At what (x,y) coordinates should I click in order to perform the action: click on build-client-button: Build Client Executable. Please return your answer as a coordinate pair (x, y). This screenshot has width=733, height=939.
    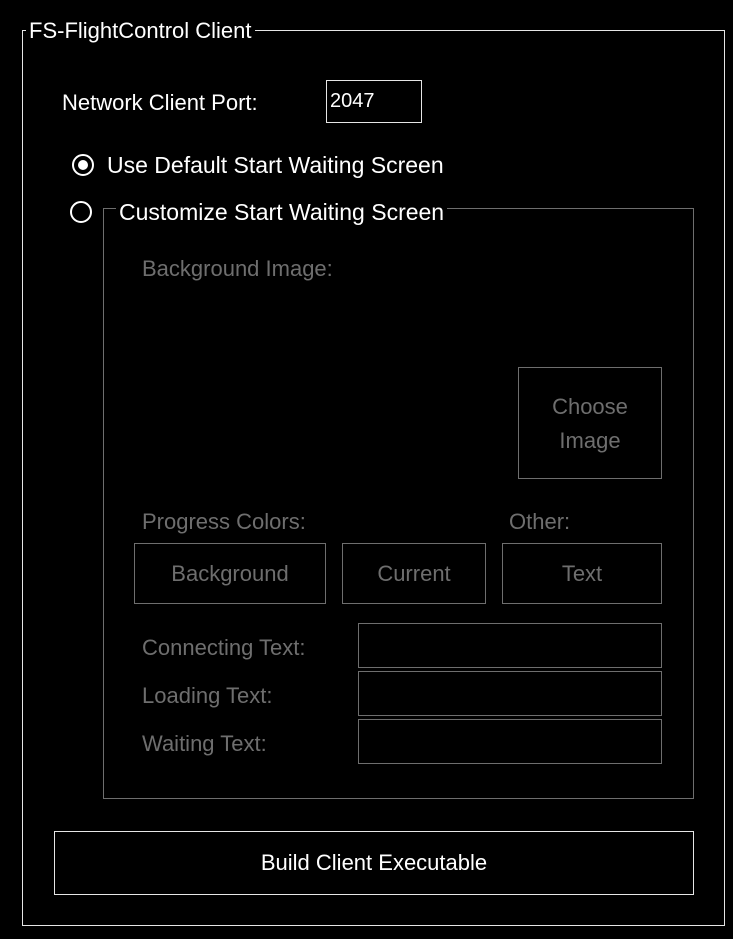
    Looking at the image, I should click on (374, 863).